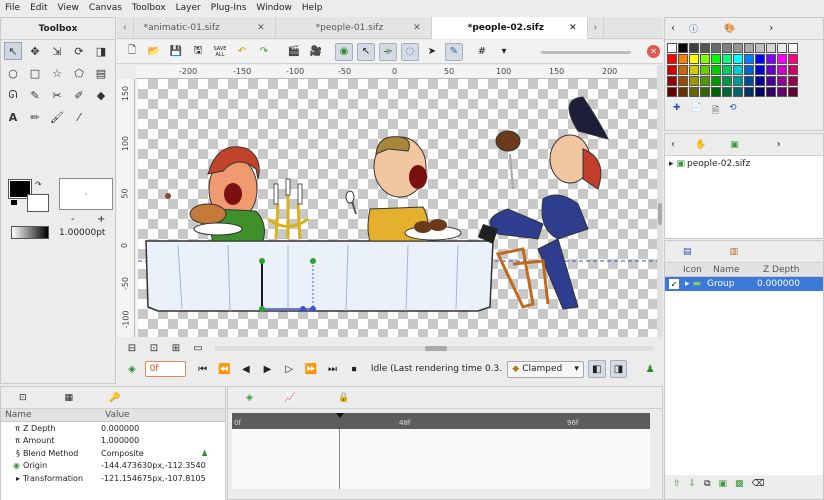 The width and height of the screenshot is (824, 500). I want to click on lock-past-keyframe-icon: ⊟, so click(132, 348).